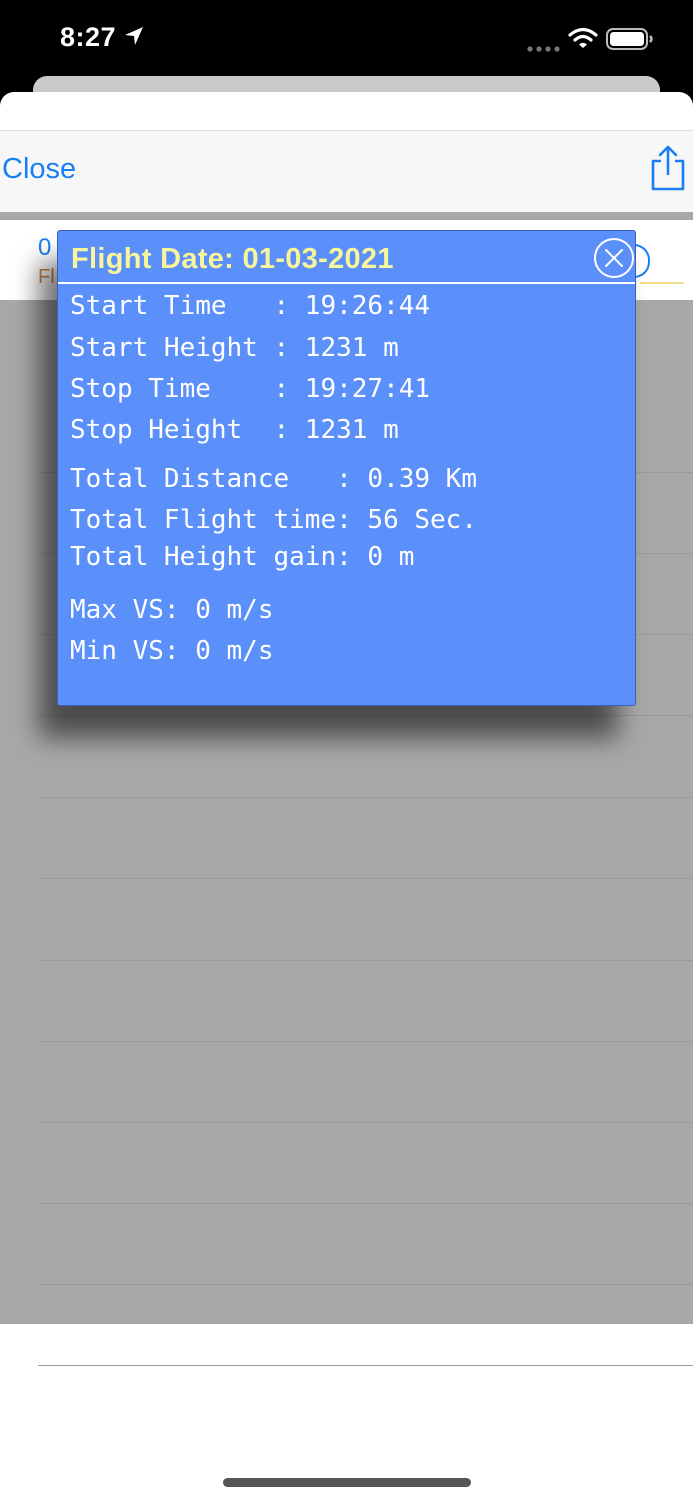 The width and height of the screenshot is (693, 1500). Describe the element at coordinates (234, 348) in the screenshot. I see `start-height-line: Start Height : 1231 m` at that location.